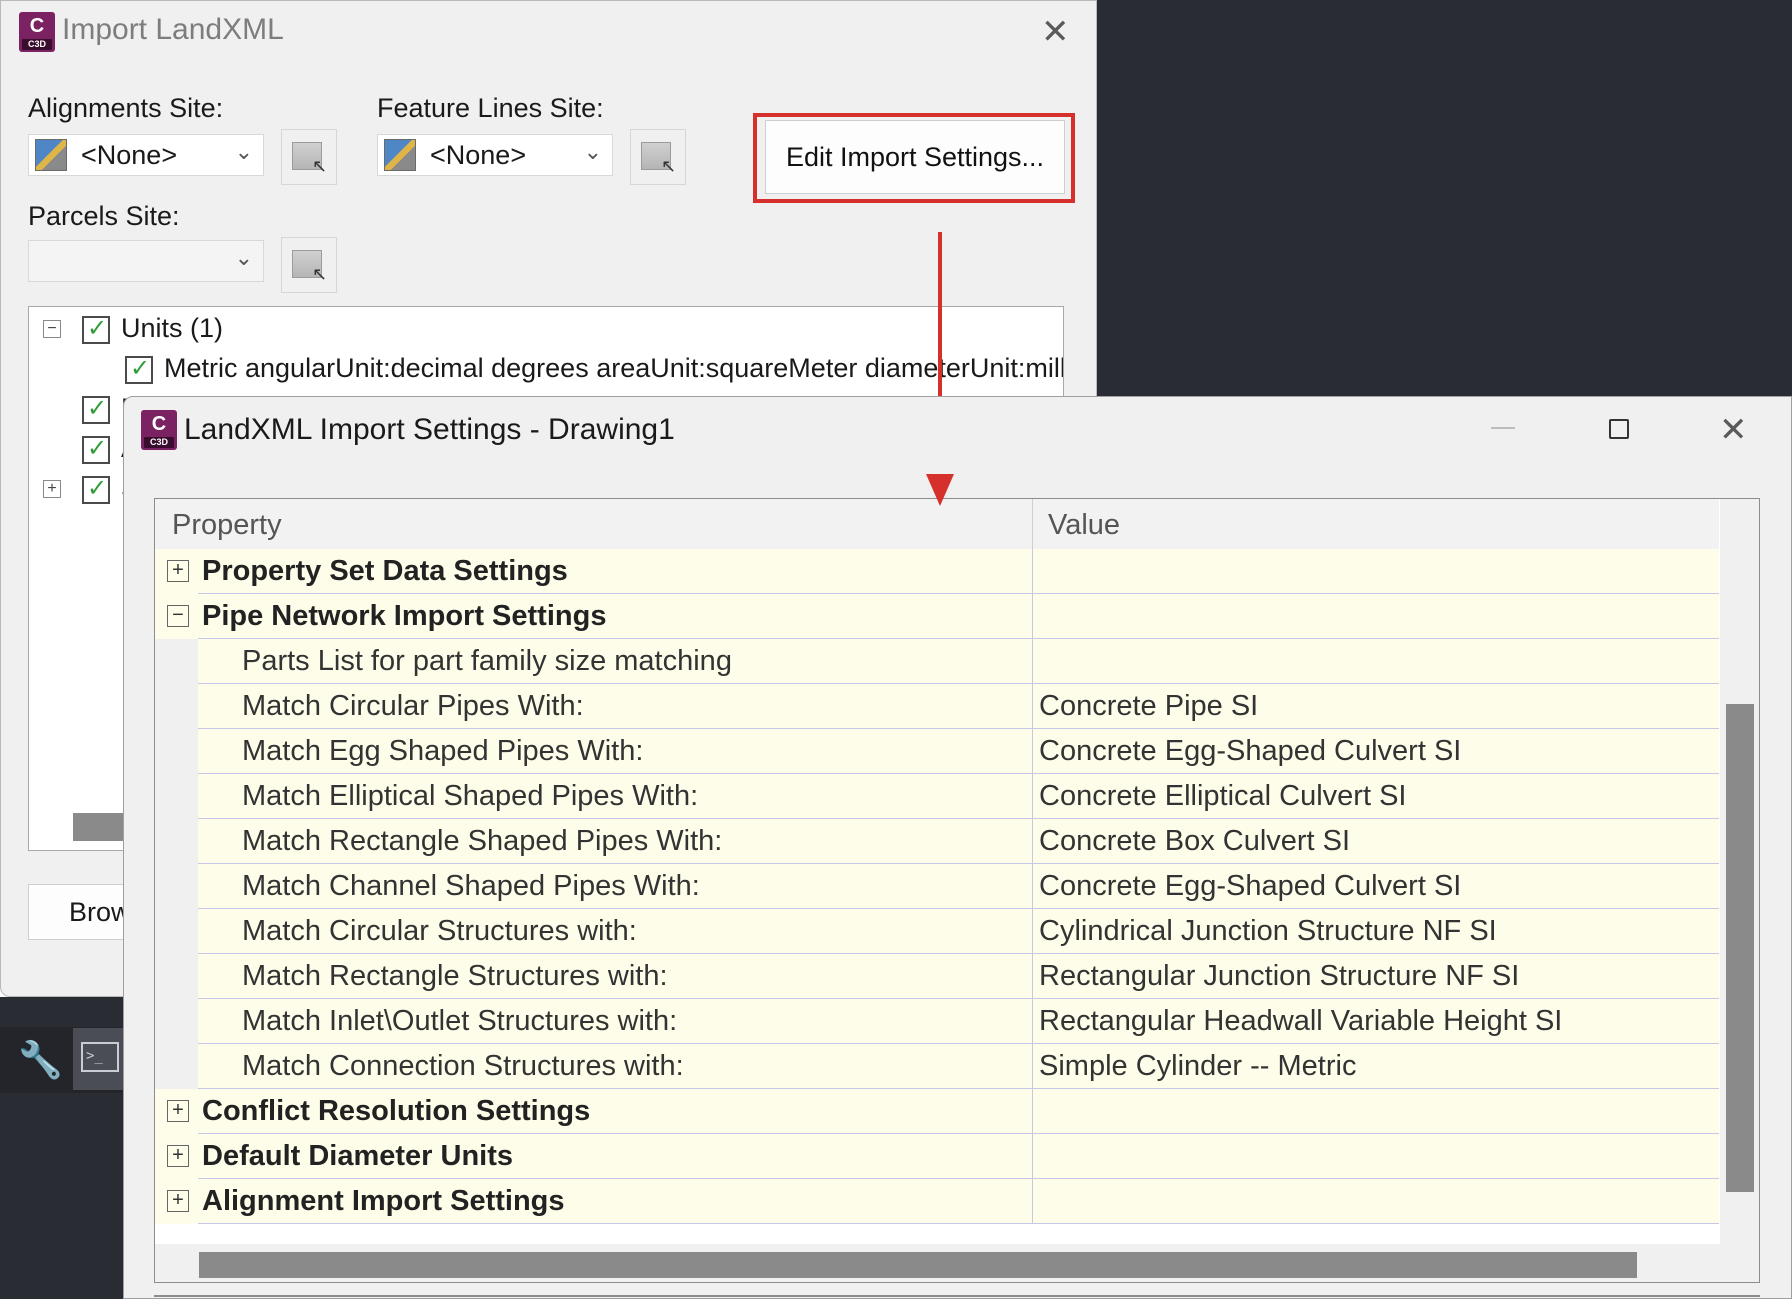 The image size is (1792, 1299). I want to click on command-line-button: >_, so click(100, 1059).